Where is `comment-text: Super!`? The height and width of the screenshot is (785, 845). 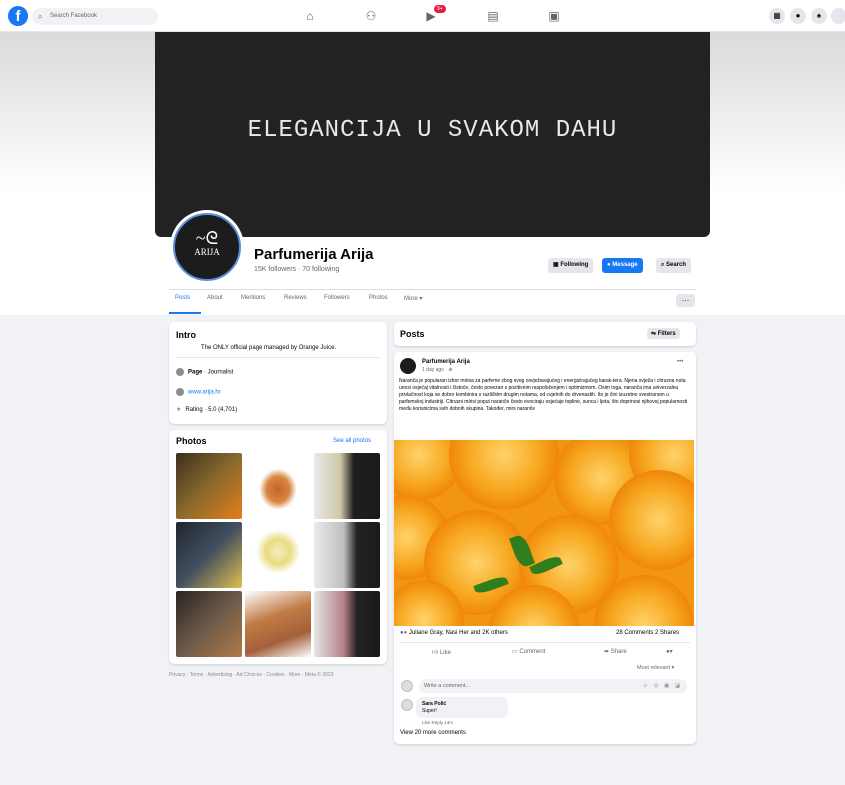 comment-text: Super! is located at coordinates (429, 711).